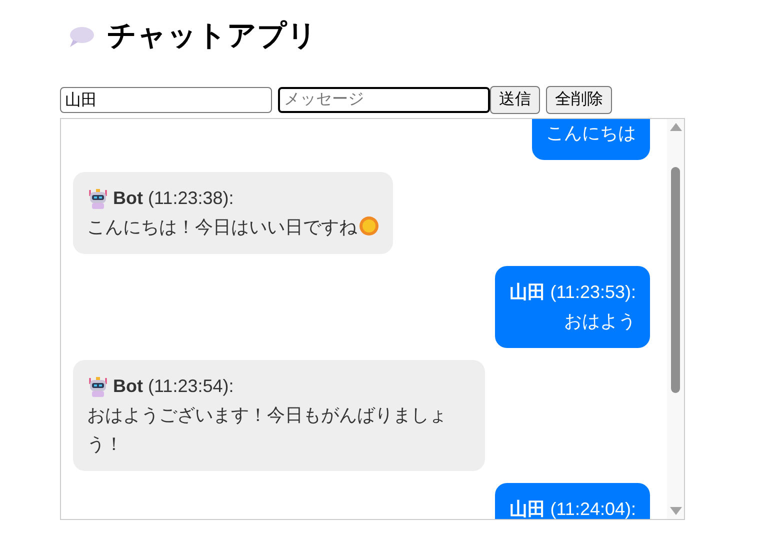 Image resolution: width=759 pixels, height=558 pixels. I want to click on message-text: こんにちは, so click(591, 133).